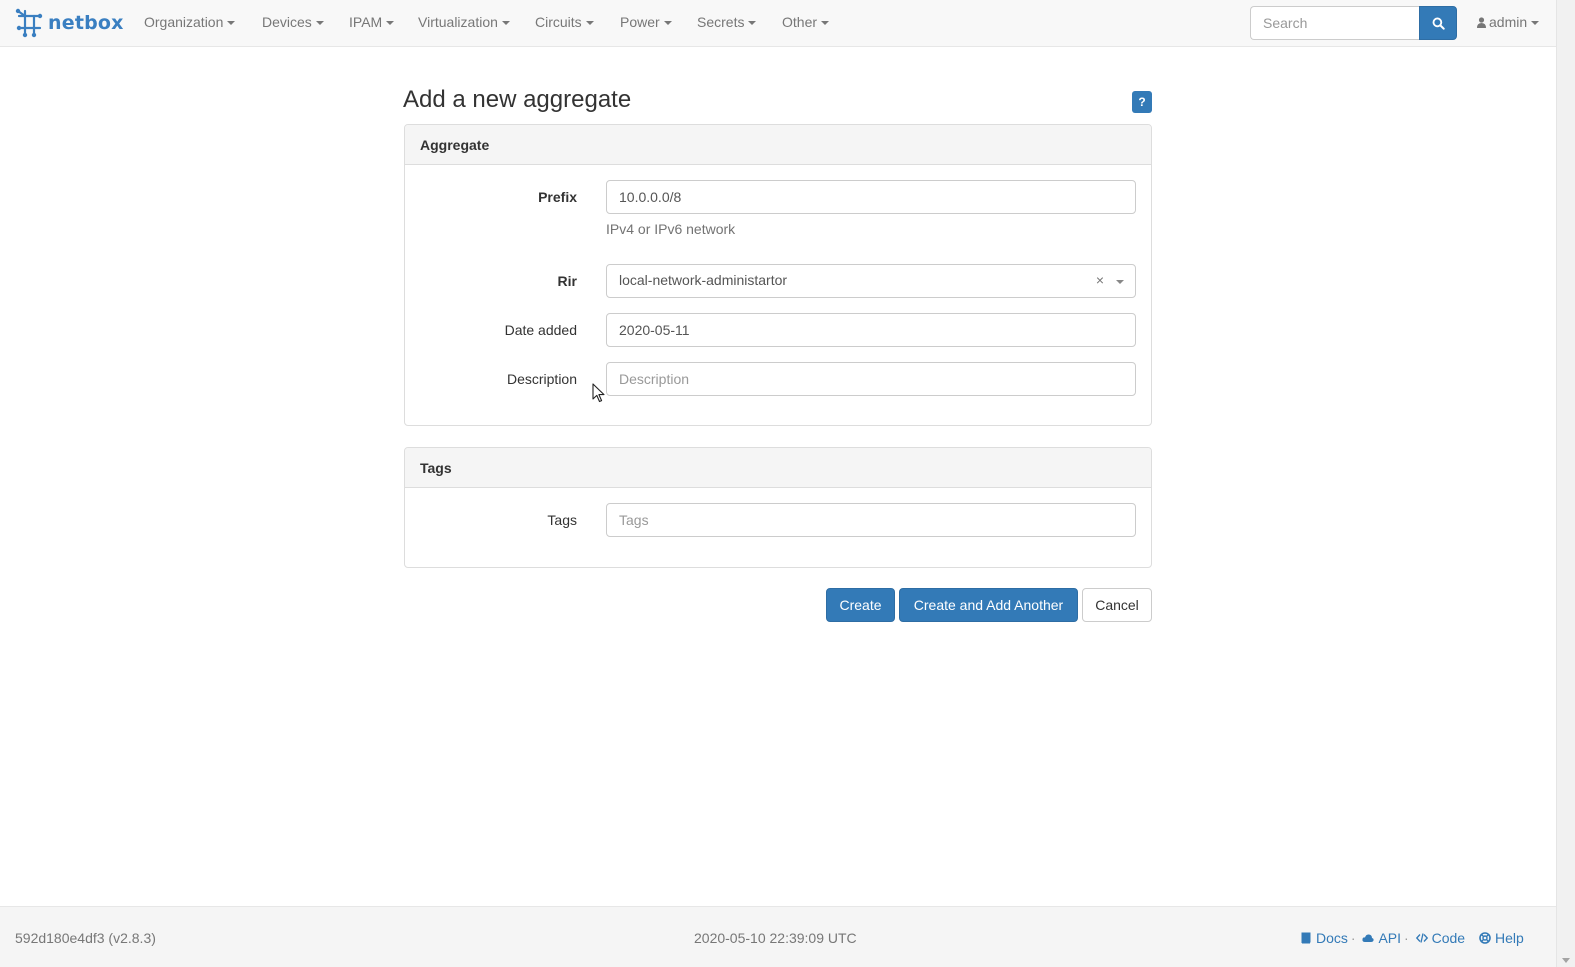 The width and height of the screenshot is (1575, 967). I want to click on prefix-input, so click(871, 197).